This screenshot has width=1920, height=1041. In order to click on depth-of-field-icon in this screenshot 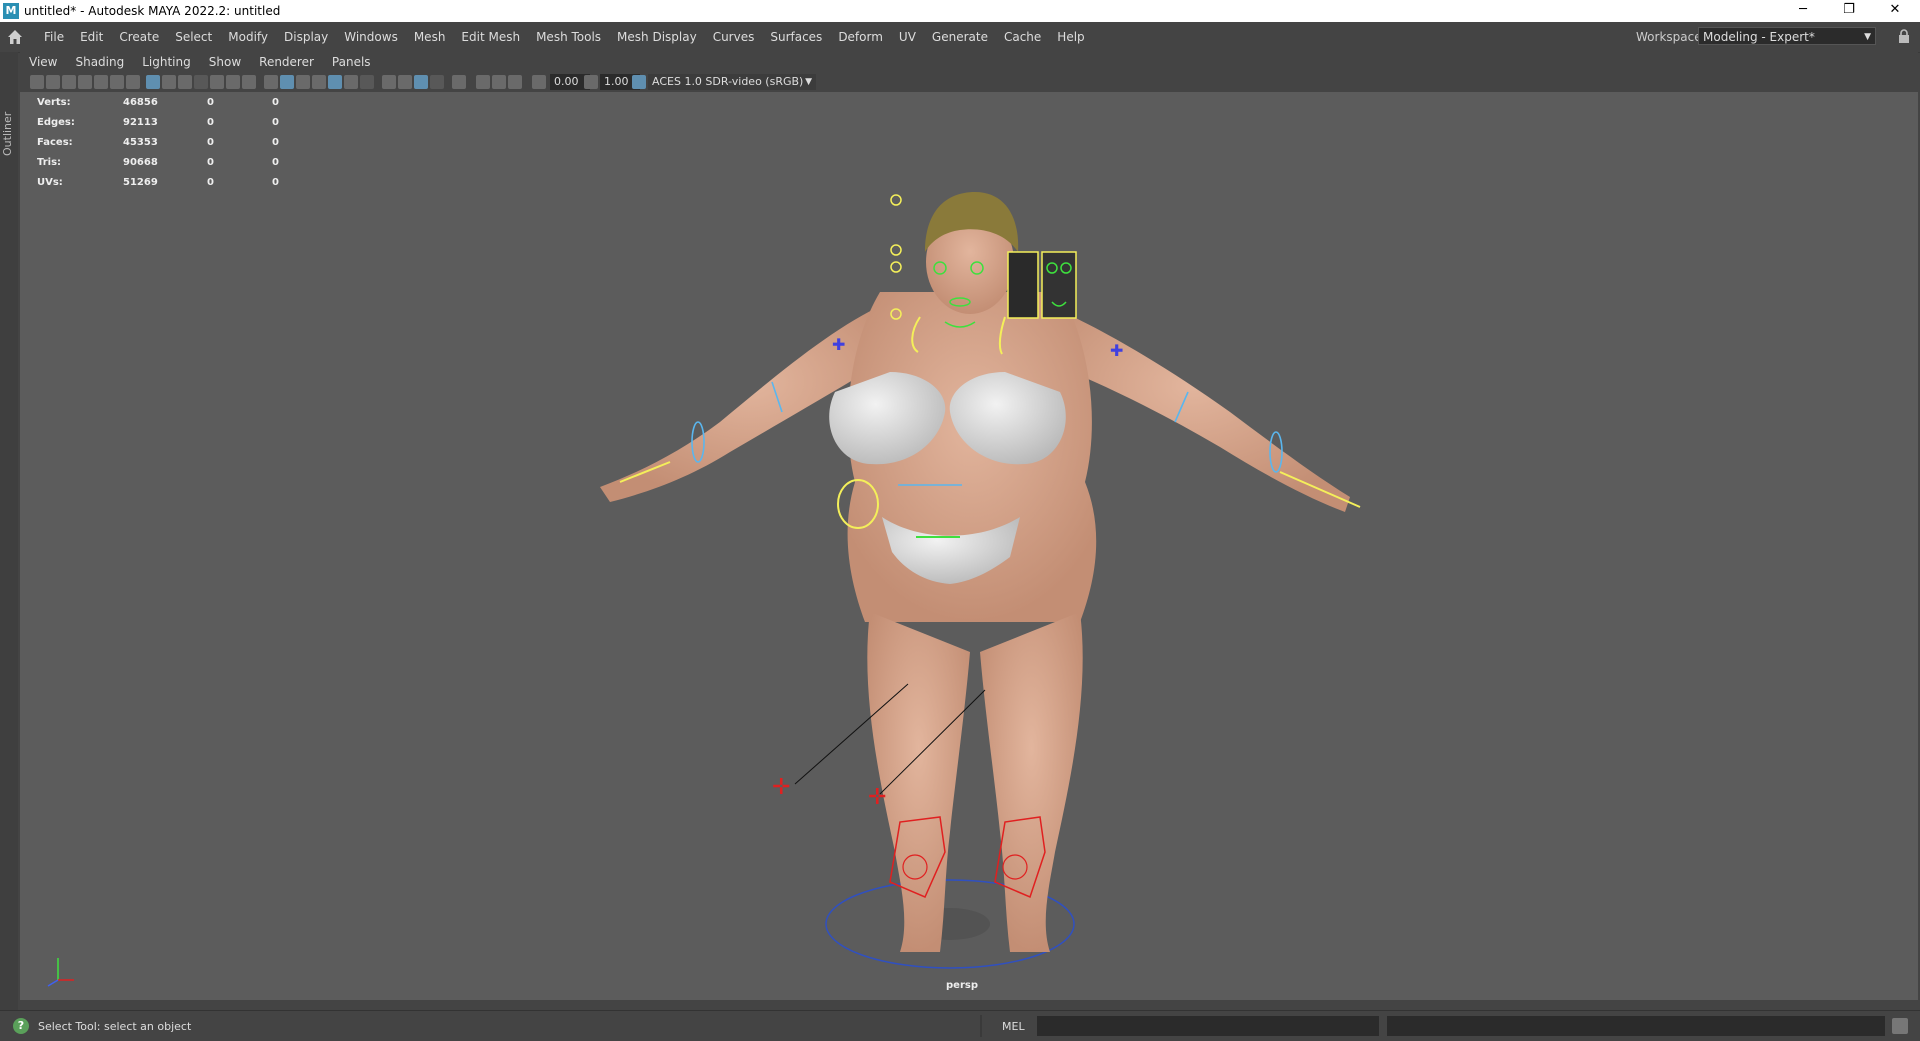, I will do `click(437, 82)`.